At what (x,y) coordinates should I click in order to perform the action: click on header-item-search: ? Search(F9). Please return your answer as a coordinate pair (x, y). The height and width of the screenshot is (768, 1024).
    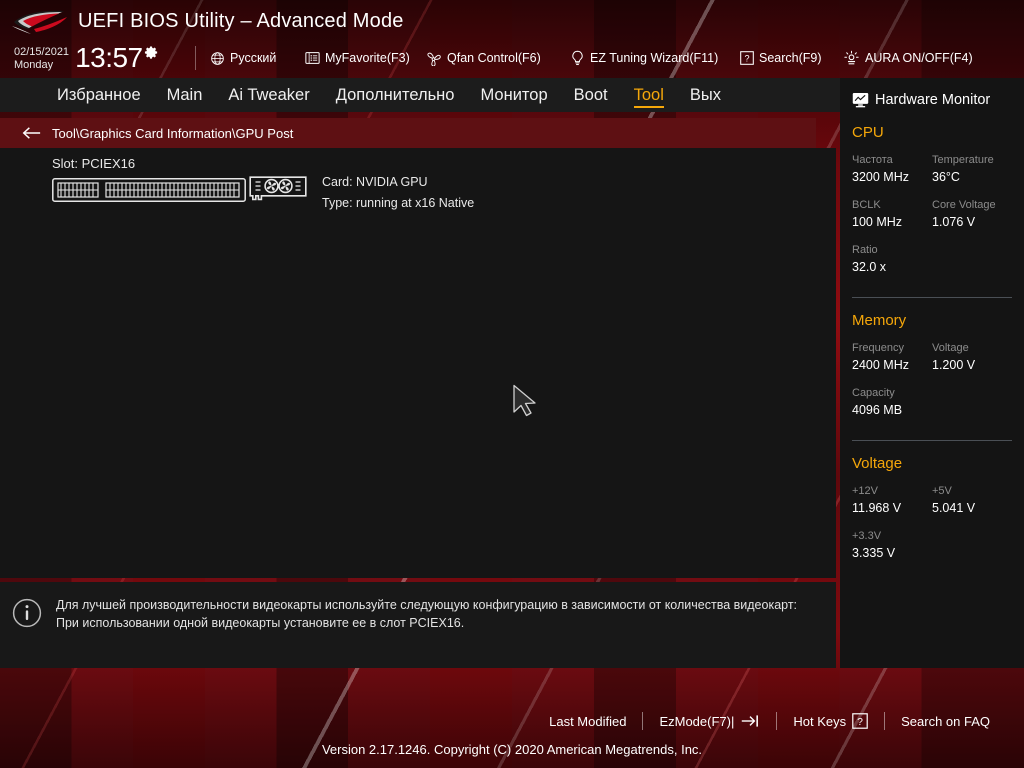
    Looking at the image, I should click on (781, 58).